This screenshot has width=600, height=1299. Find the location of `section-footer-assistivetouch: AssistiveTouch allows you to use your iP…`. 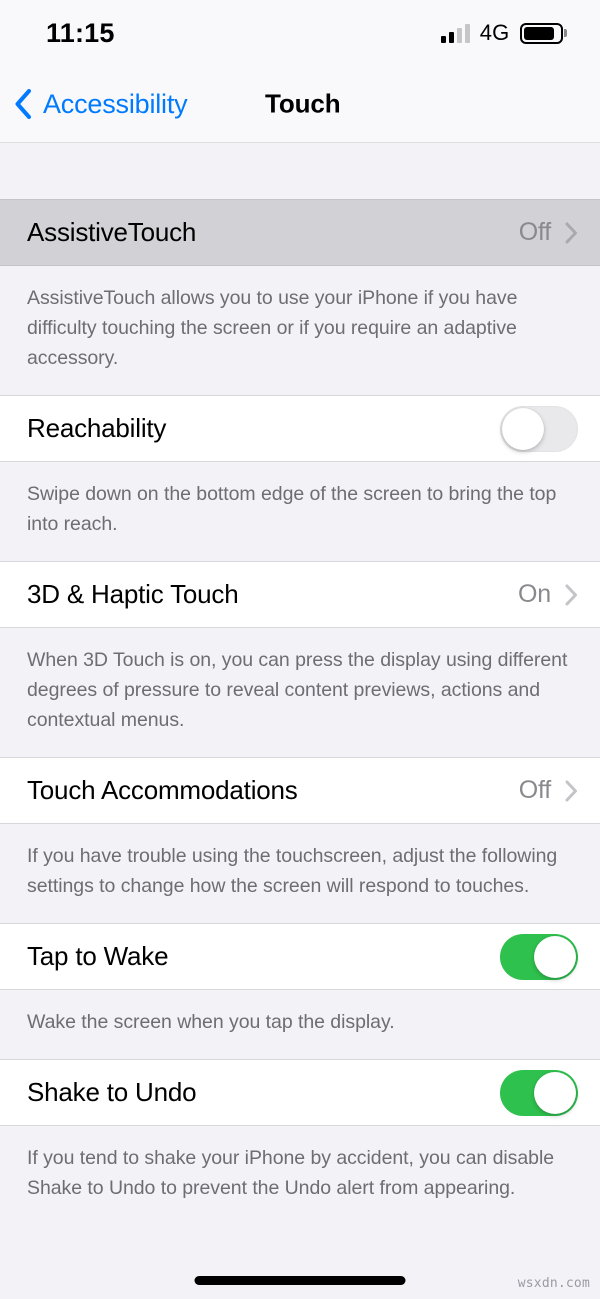

section-footer-assistivetouch: AssistiveTouch allows you to use your iP… is located at coordinates (300, 330).